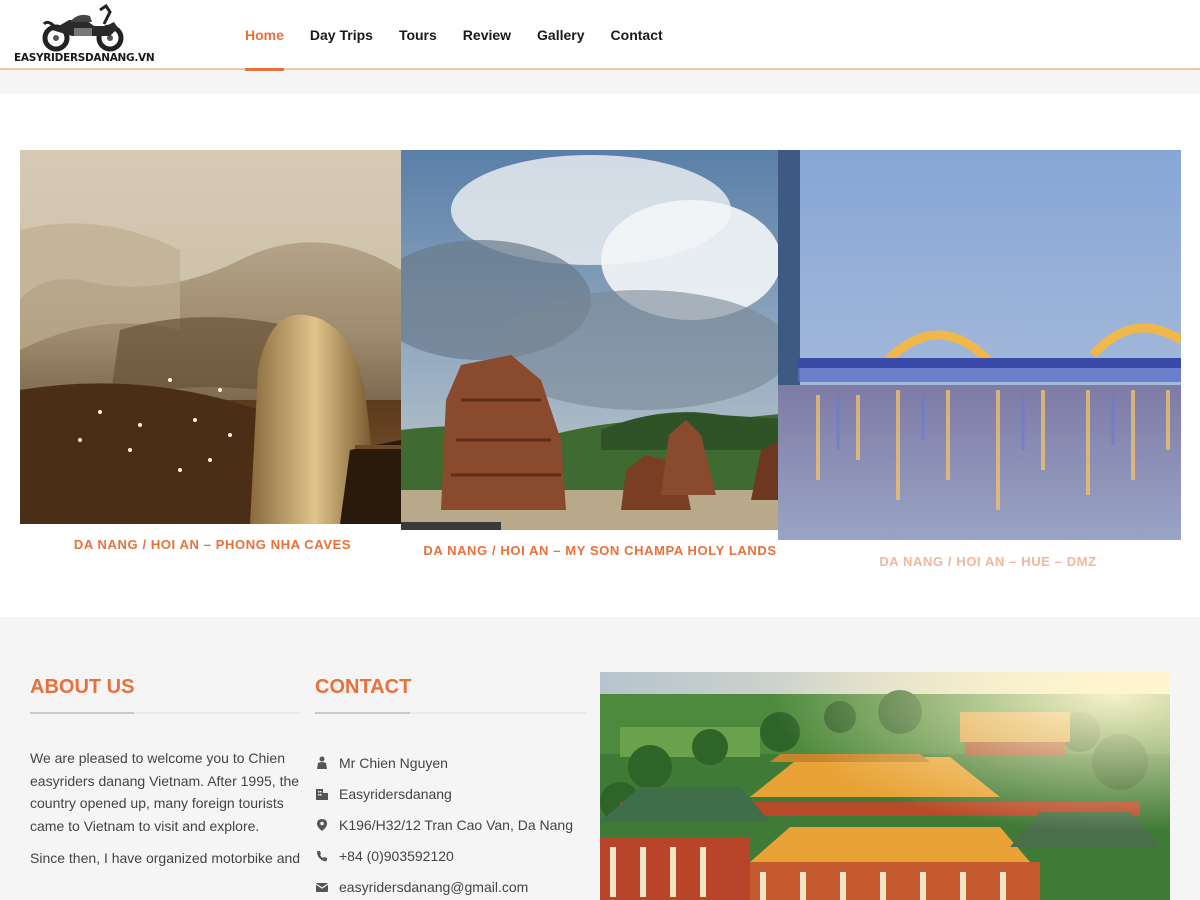 The height and width of the screenshot is (900, 1200). Describe the element at coordinates (264, 35) in the screenshot. I see `nav-item-home: Home` at that location.